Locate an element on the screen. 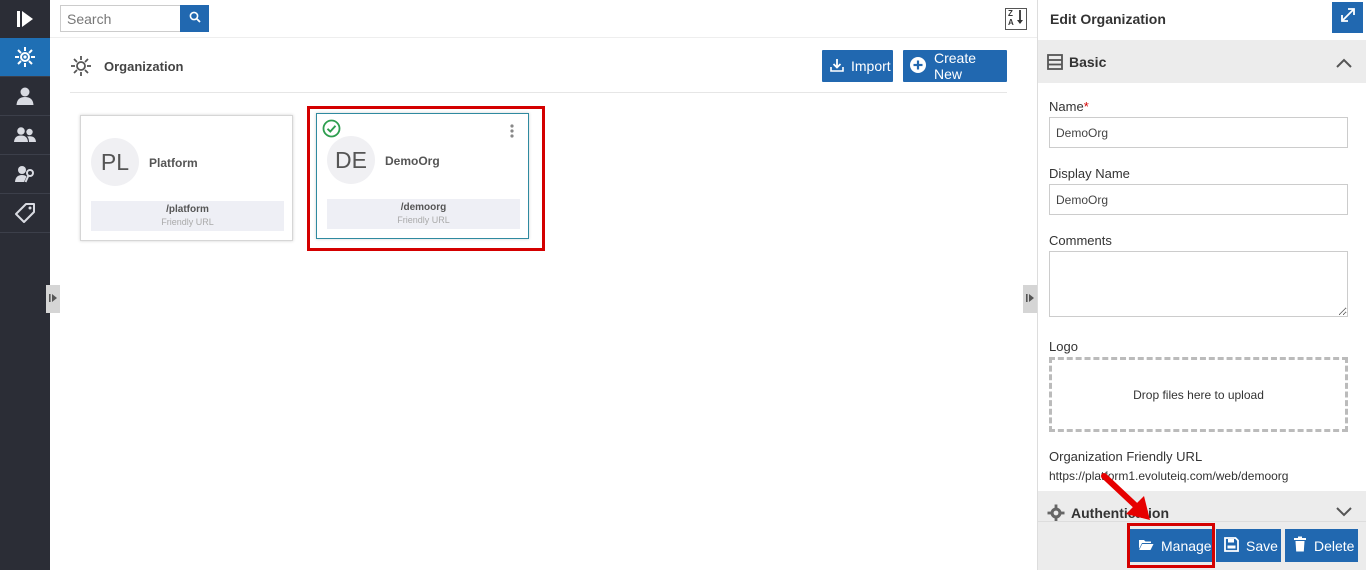 Image resolution: width=1366 pixels, height=570 pixels. expand-button is located at coordinates (1347, 17).